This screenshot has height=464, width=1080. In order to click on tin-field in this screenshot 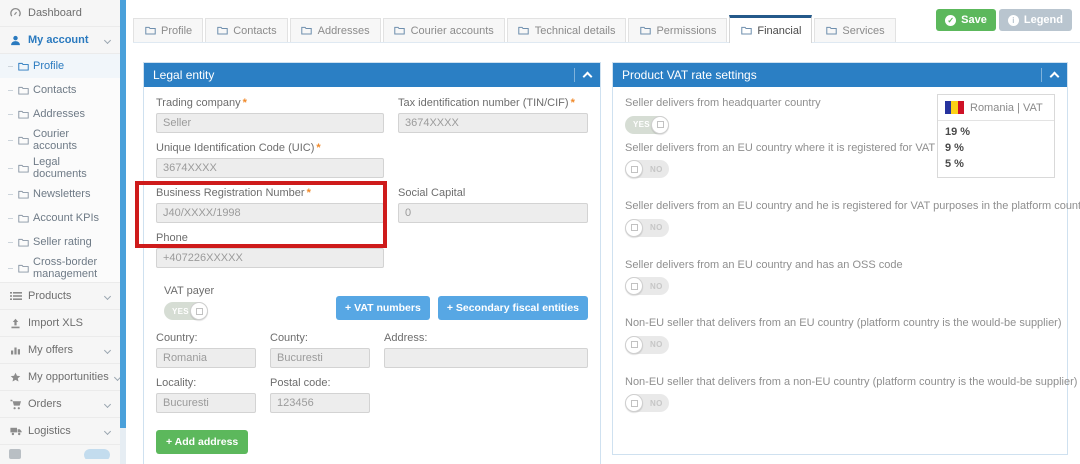, I will do `click(493, 123)`.